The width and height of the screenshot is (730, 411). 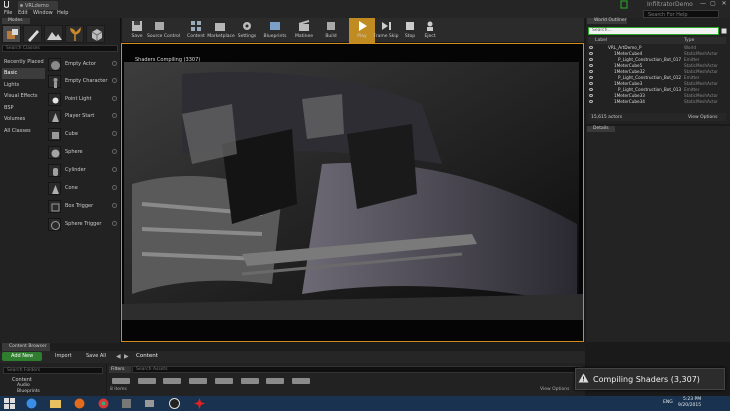 What do you see at coordinates (23, 108) in the screenshot?
I see `category-bsp: BSP` at bounding box center [23, 108].